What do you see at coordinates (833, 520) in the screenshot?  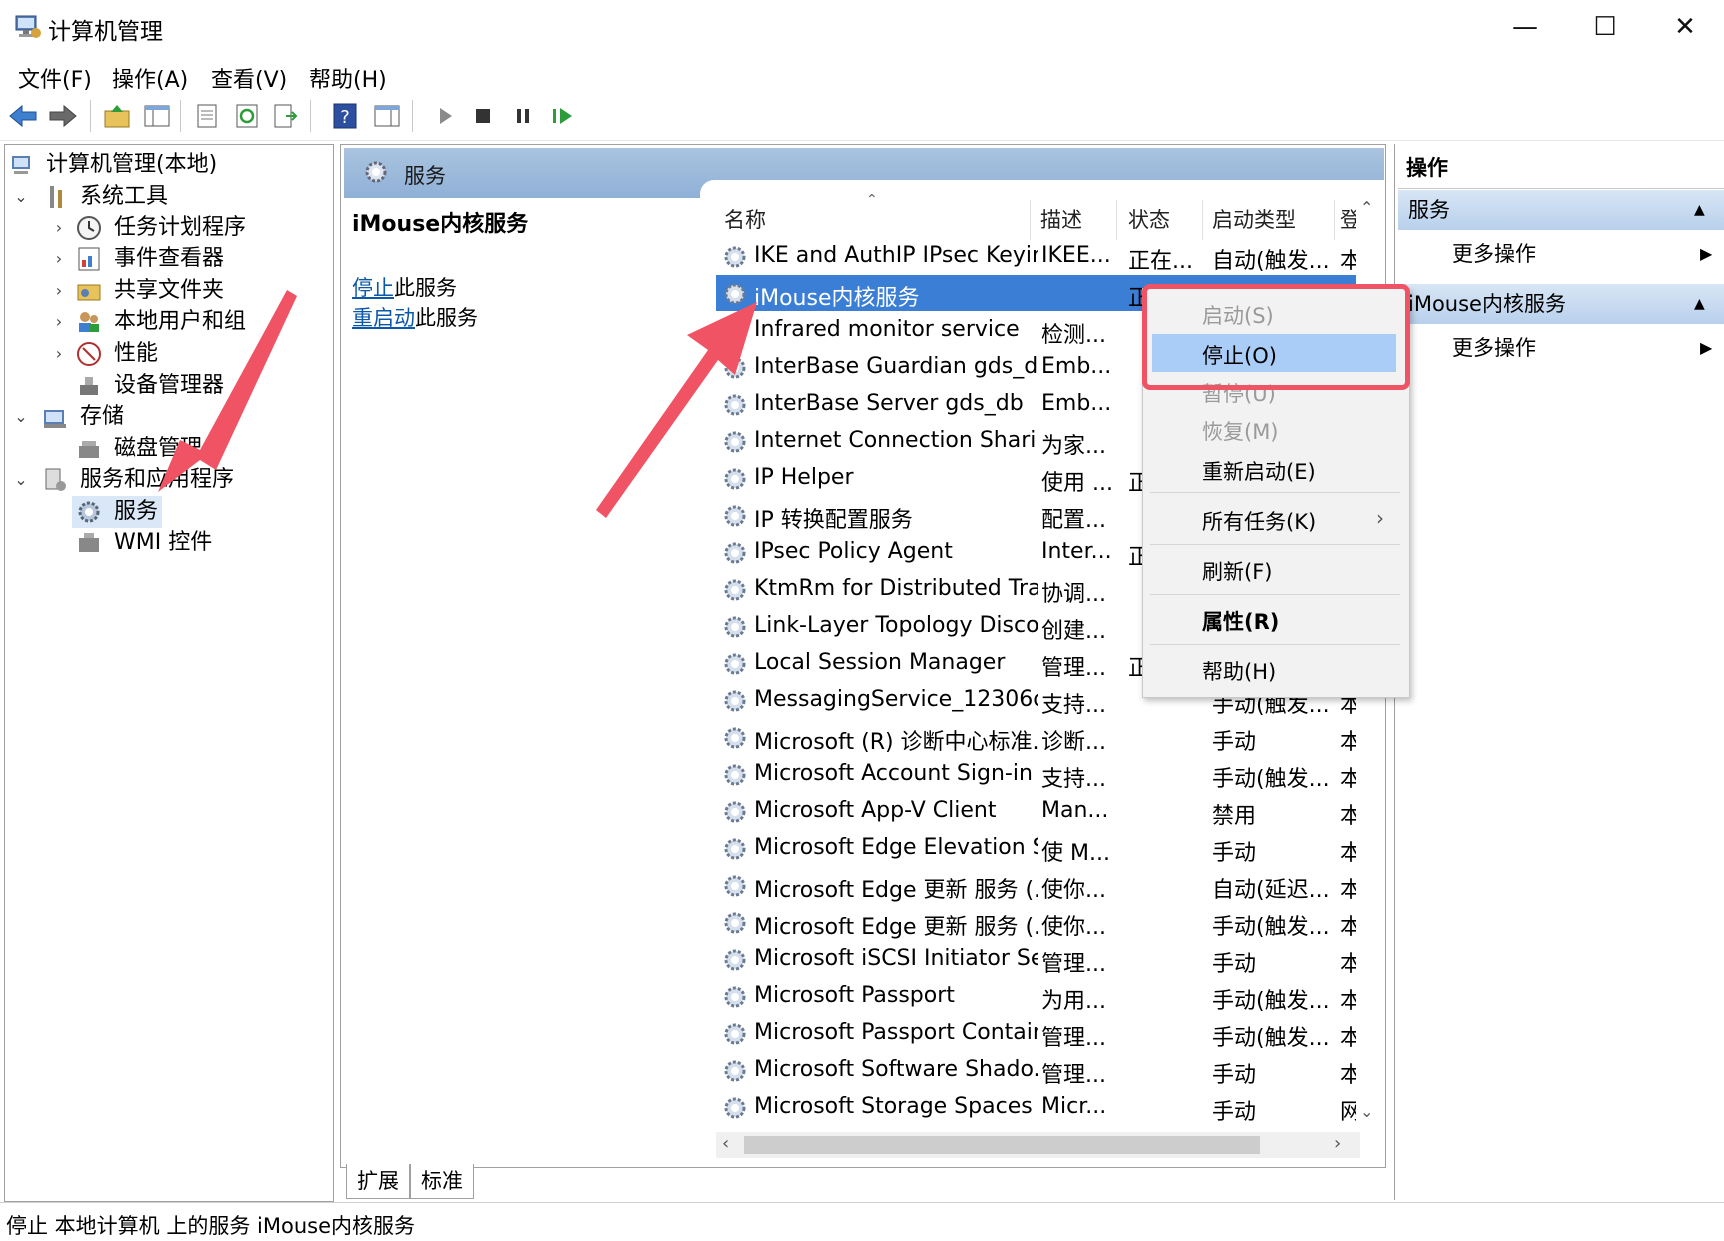 I see `service-name: IP 转换配置服务` at bounding box center [833, 520].